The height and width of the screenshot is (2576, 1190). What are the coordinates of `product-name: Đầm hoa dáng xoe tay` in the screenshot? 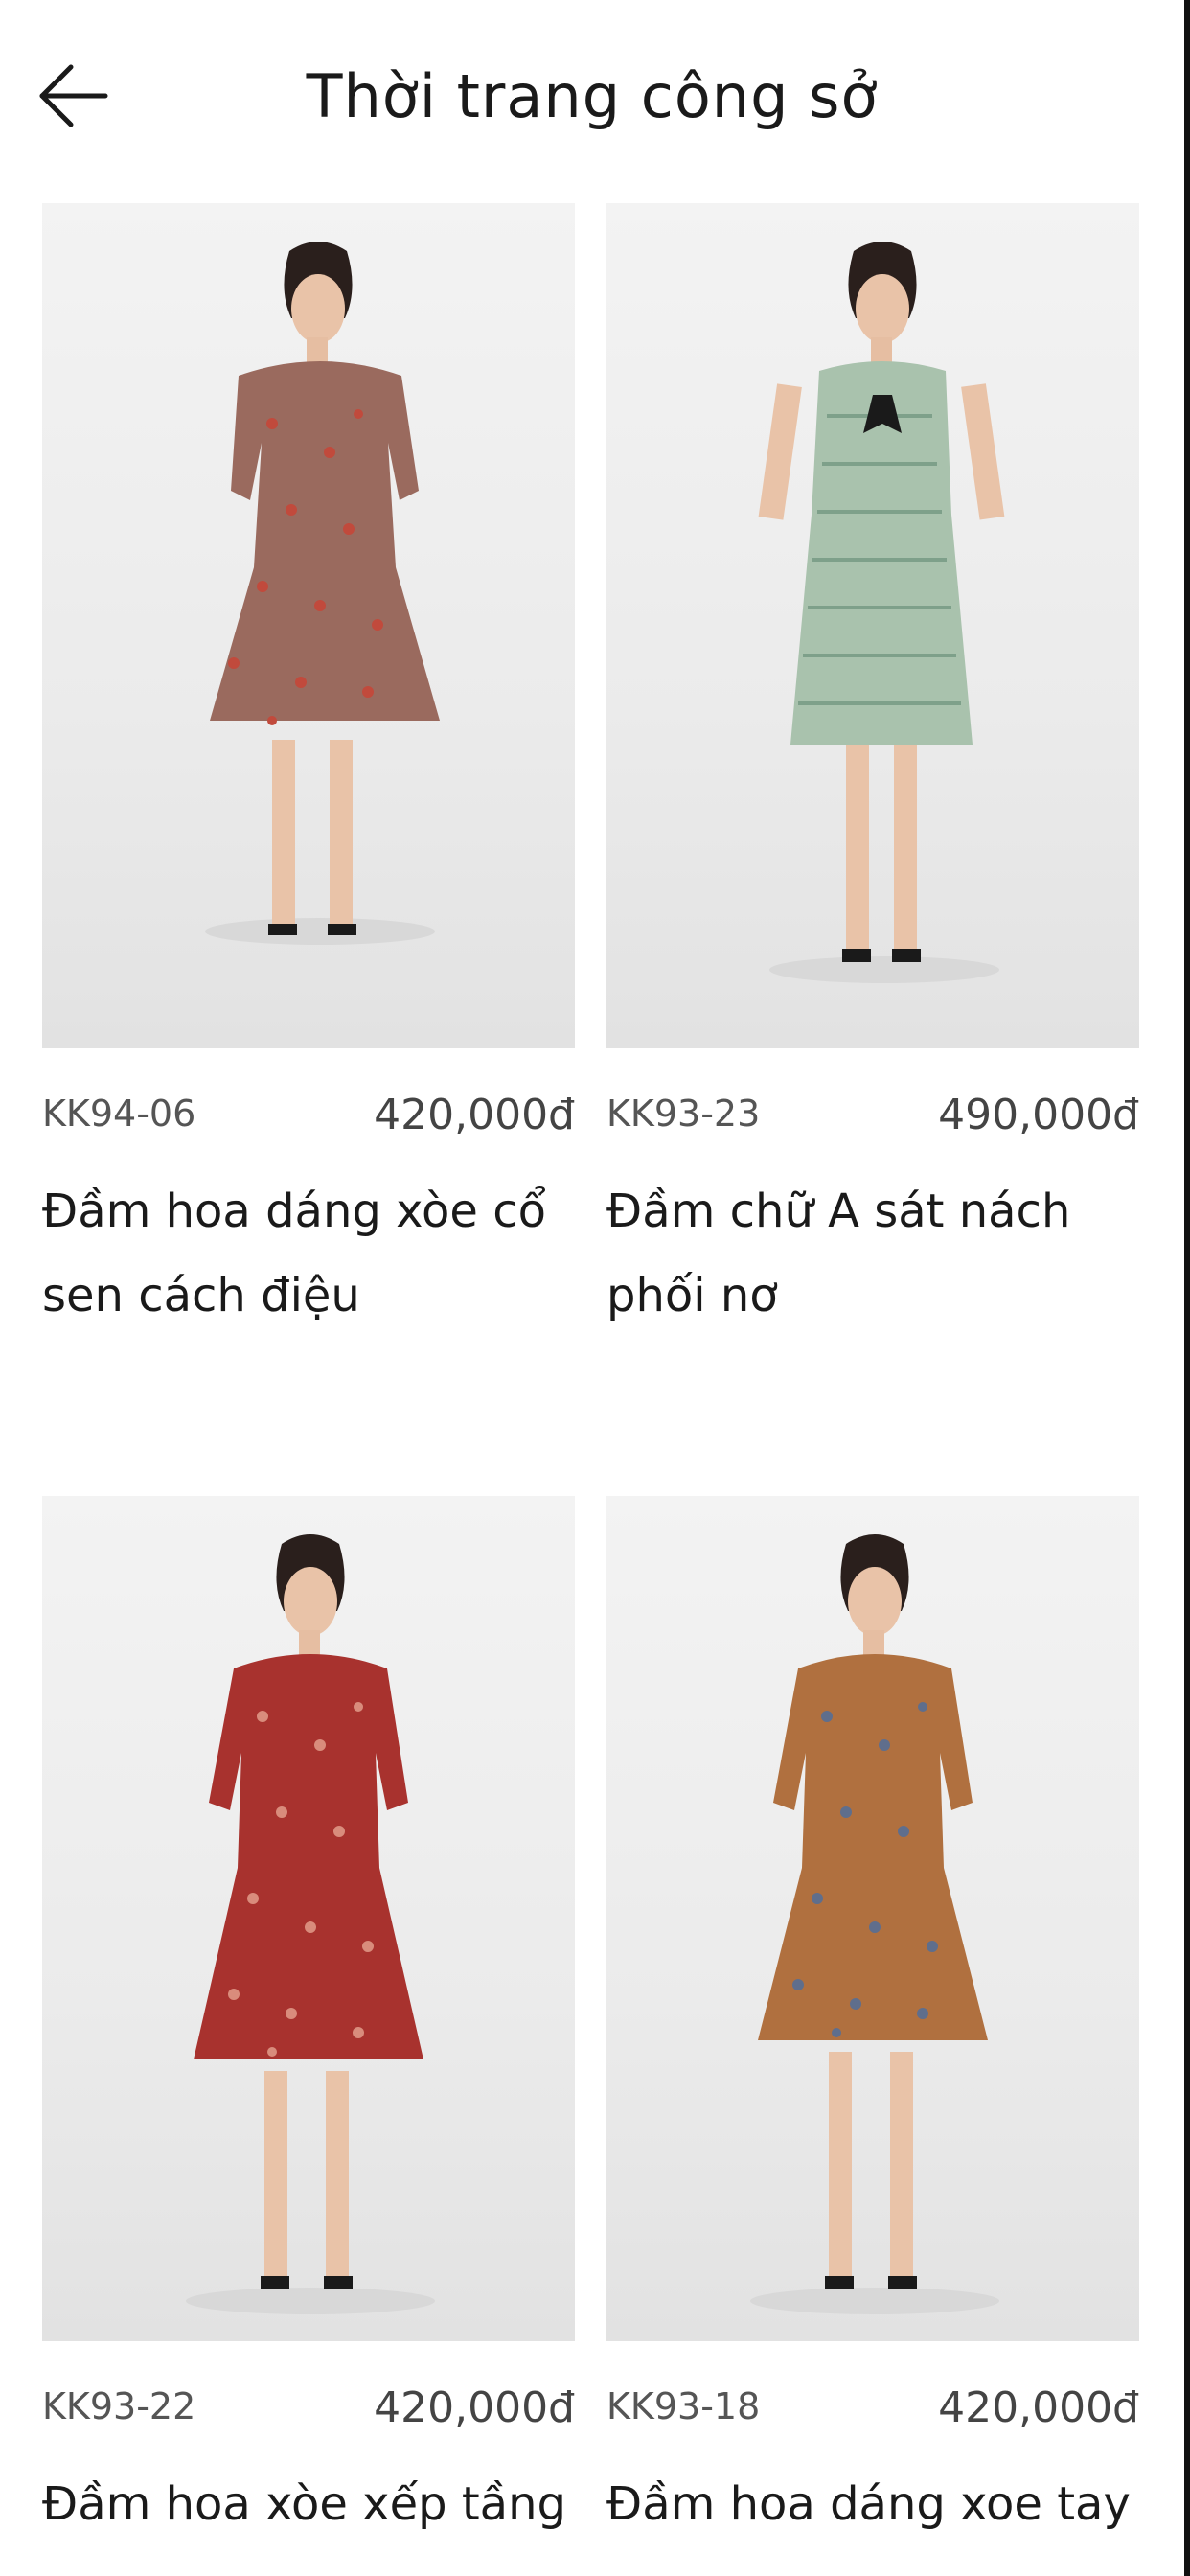 It's located at (874, 2504).